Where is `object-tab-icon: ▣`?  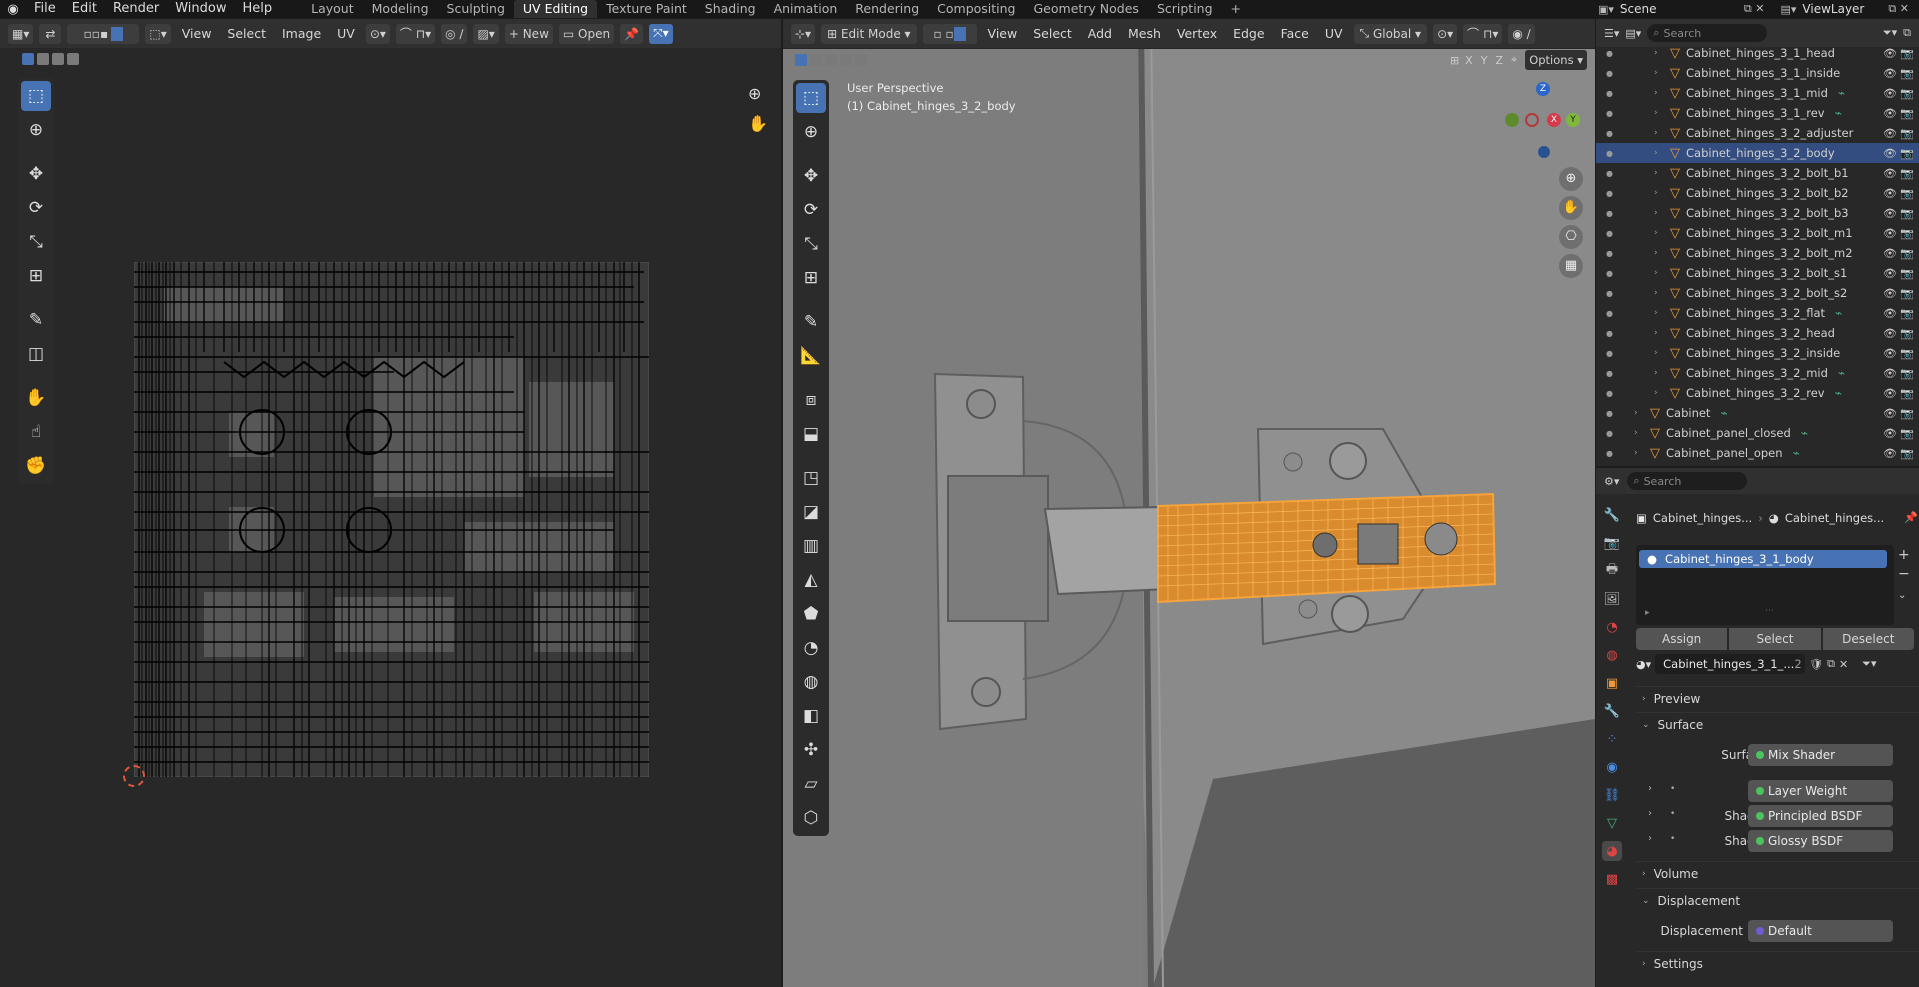 object-tab-icon: ▣ is located at coordinates (1612, 683).